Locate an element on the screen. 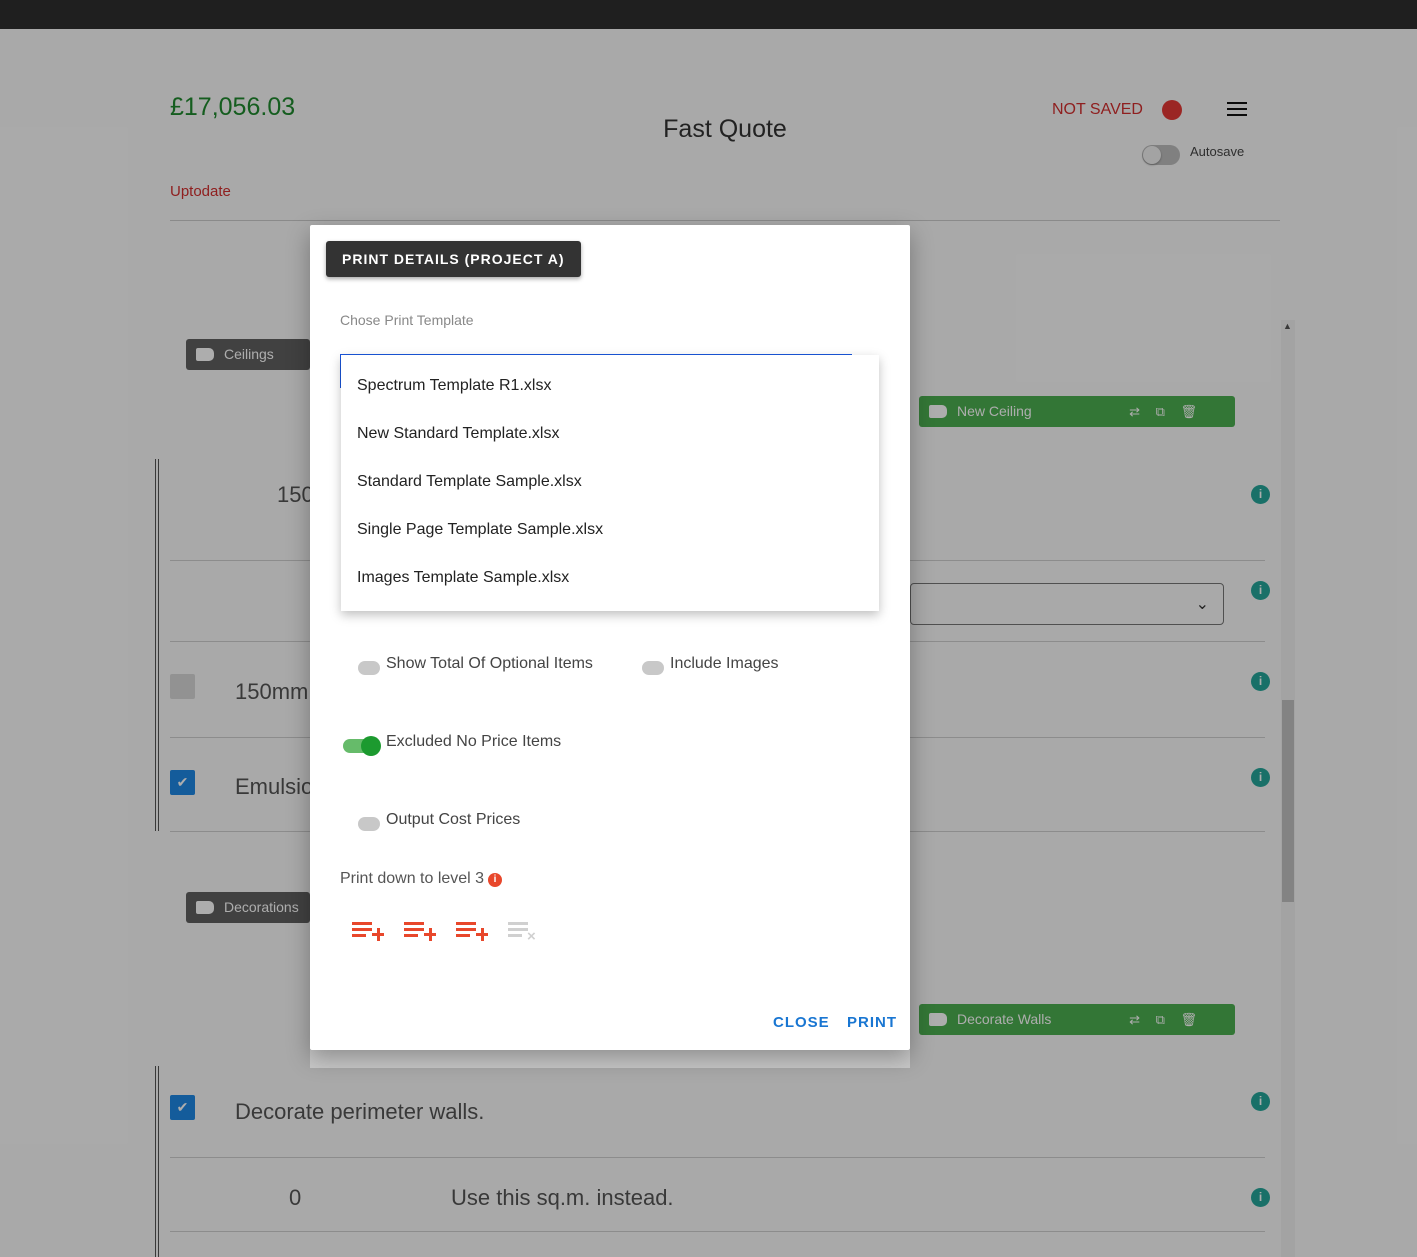 The height and width of the screenshot is (1257, 1417). template-option: Spectrum Template R1.xlsx is located at coordinates (610, 386).